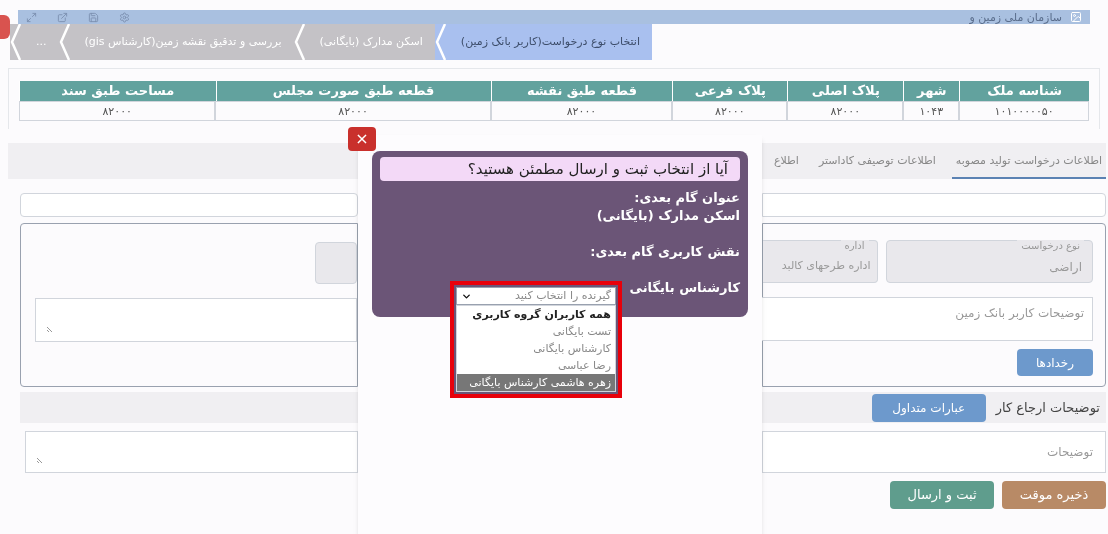 The width and height of the screenshot is (1108, 534). Describe the element at coordinates (942, 495) in the screenshot. I see `submit-button: ثبت و ارسال` at that location.